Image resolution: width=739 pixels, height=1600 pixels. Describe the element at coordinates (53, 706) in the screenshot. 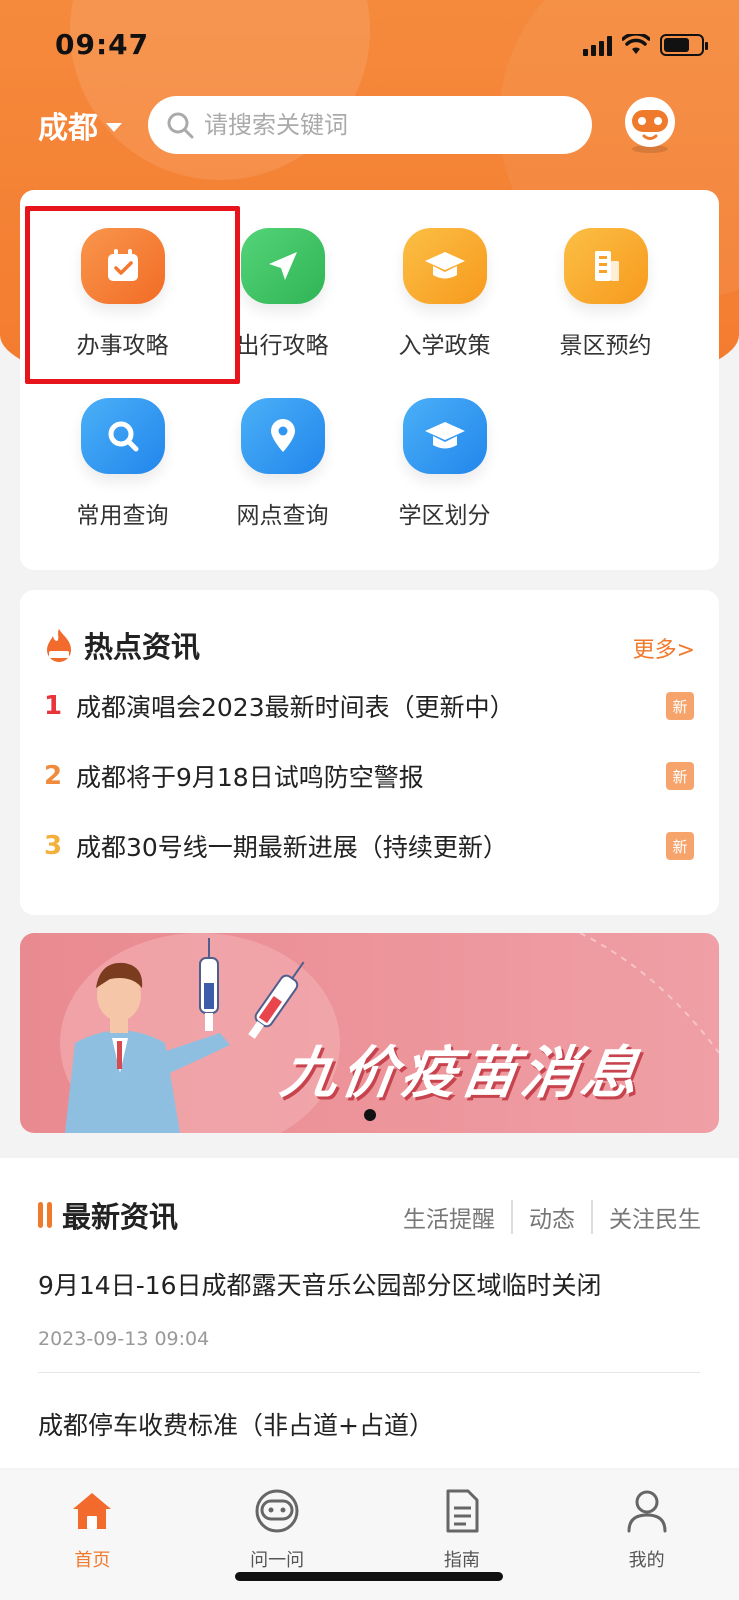

I see `hot-rank: 1` at that location.